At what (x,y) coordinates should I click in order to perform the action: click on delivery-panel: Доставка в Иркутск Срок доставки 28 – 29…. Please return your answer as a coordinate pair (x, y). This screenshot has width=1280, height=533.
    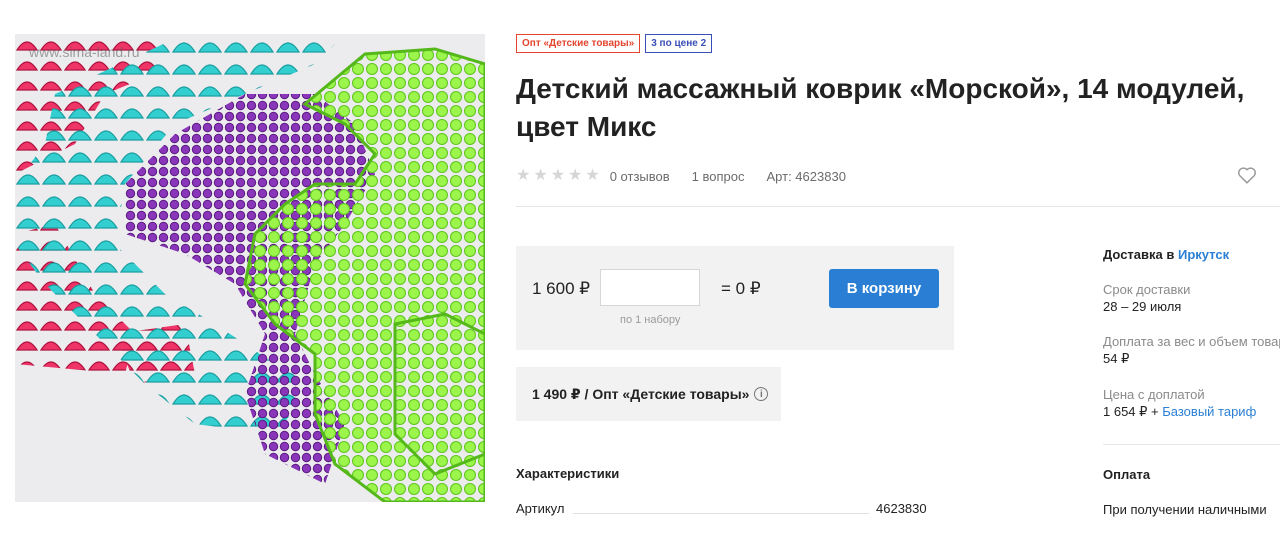
    Looking at the image, I should click on (1191, 333).